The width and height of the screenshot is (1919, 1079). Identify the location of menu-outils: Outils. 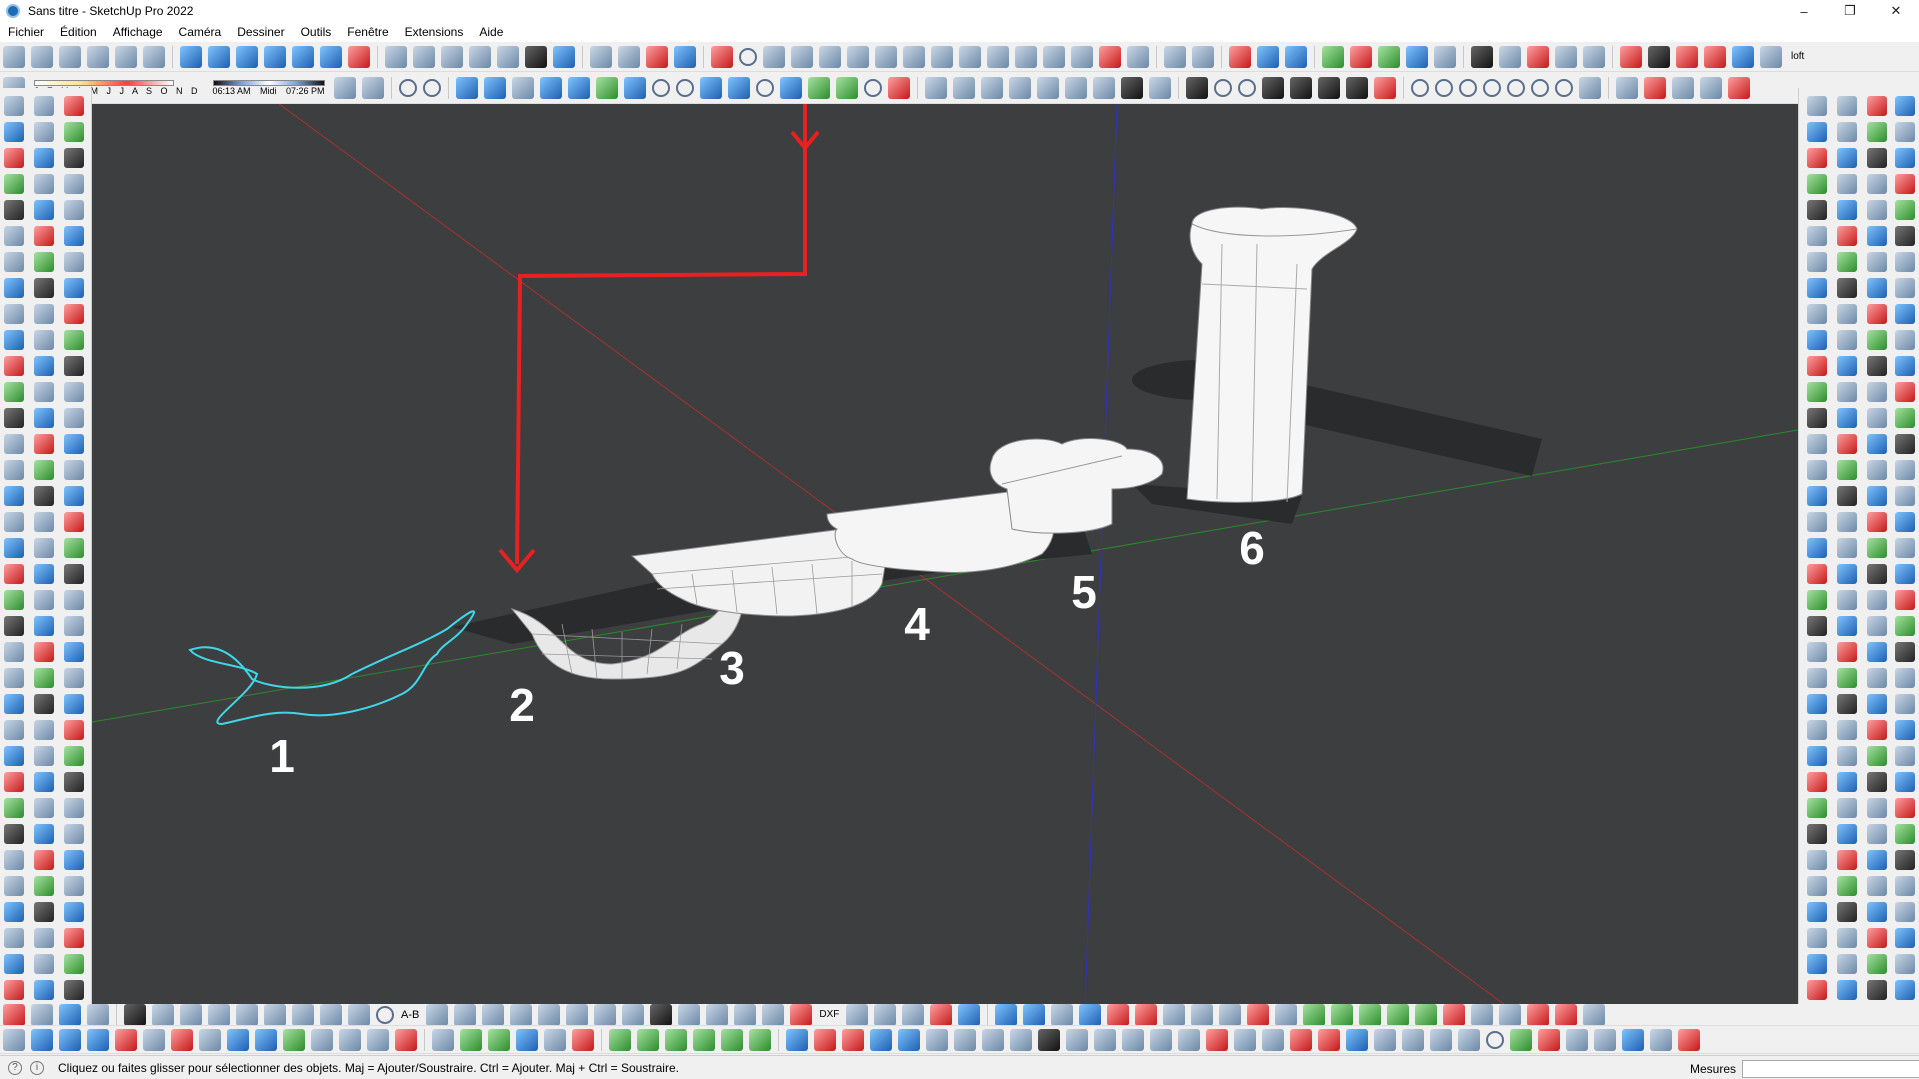
(316, 32).